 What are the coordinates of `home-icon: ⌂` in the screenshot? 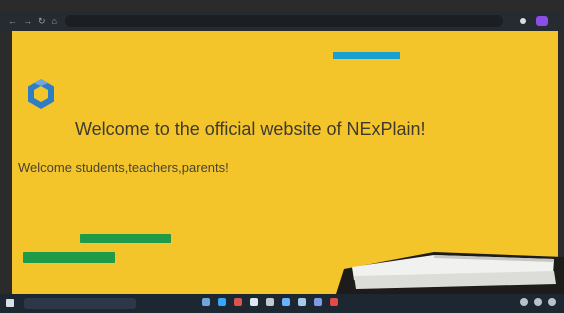 It's located at (54, 21).